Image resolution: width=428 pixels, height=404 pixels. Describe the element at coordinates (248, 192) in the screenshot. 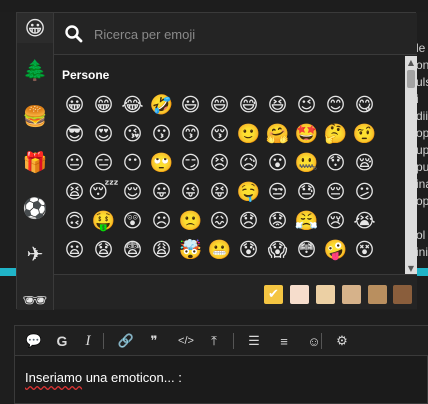

I see `emoji-item: 🤤` at that location.